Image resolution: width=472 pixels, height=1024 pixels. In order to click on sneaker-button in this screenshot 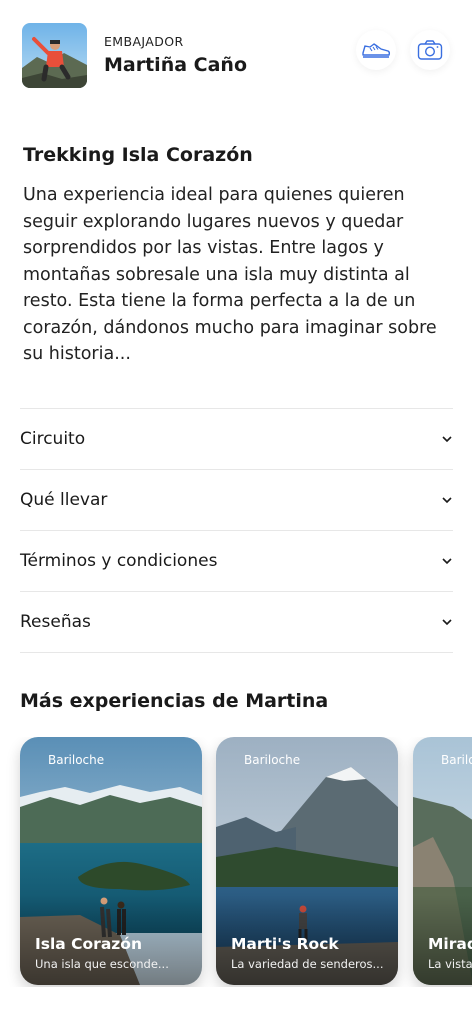, I will do `click(376, 50)`.